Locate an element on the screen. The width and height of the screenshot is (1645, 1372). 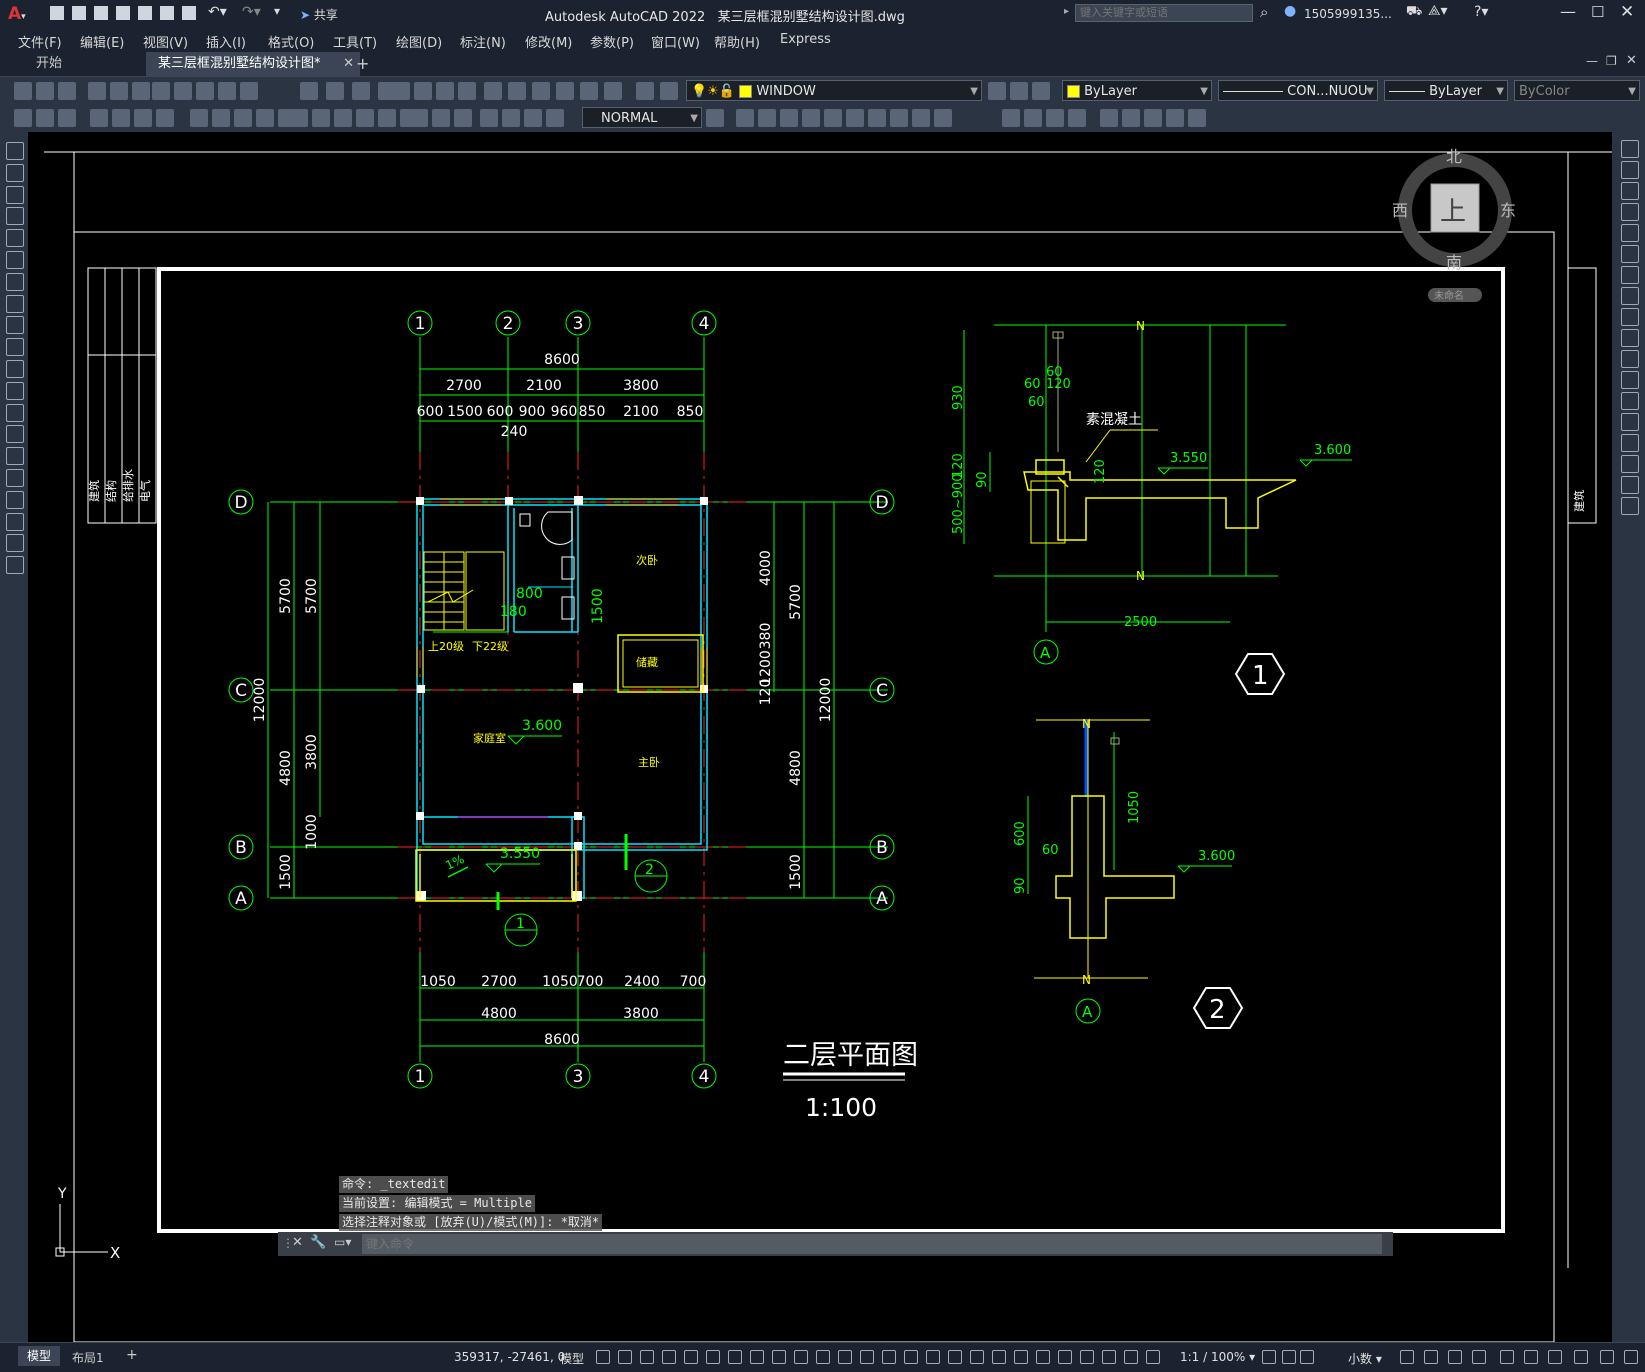
tab-active-drawing: 某三层框混别墅结构设计图* ✕ is located at coordinates (253, 64).